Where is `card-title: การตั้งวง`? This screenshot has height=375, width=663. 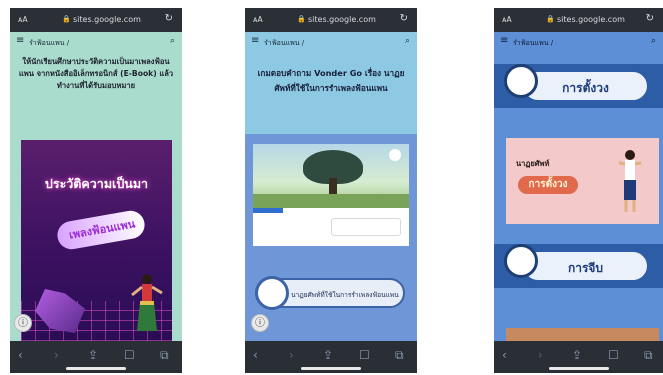 card-title: การตั้งวง is located at coordinates (548, 185).